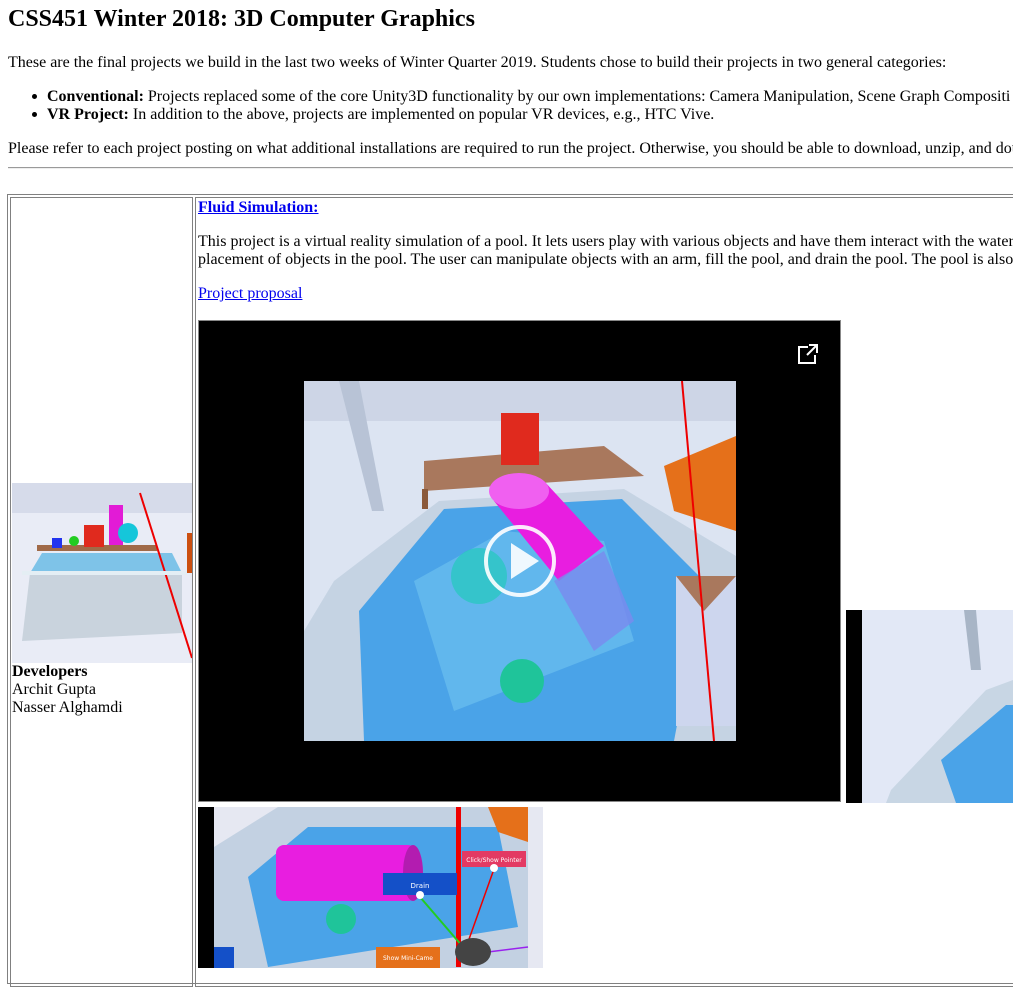  I want to click on video-label-pointer: Click/Show Pointer, so click(494, 860).